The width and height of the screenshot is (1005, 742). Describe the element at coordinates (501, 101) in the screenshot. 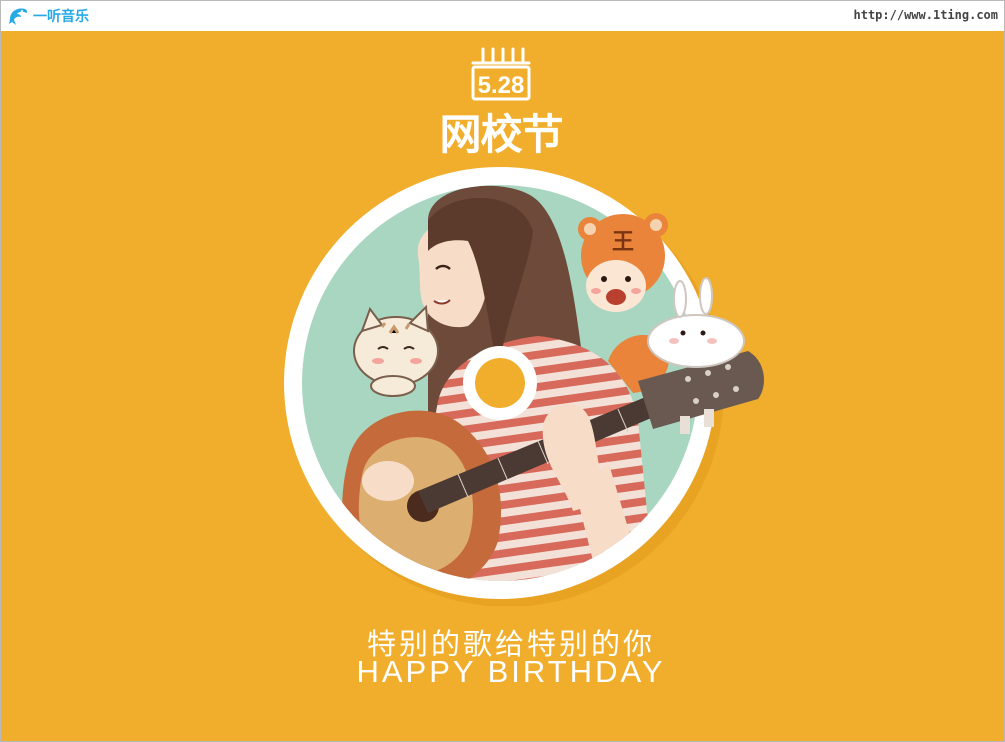

I see `festival-logo: 5.28 网校节` at that location.